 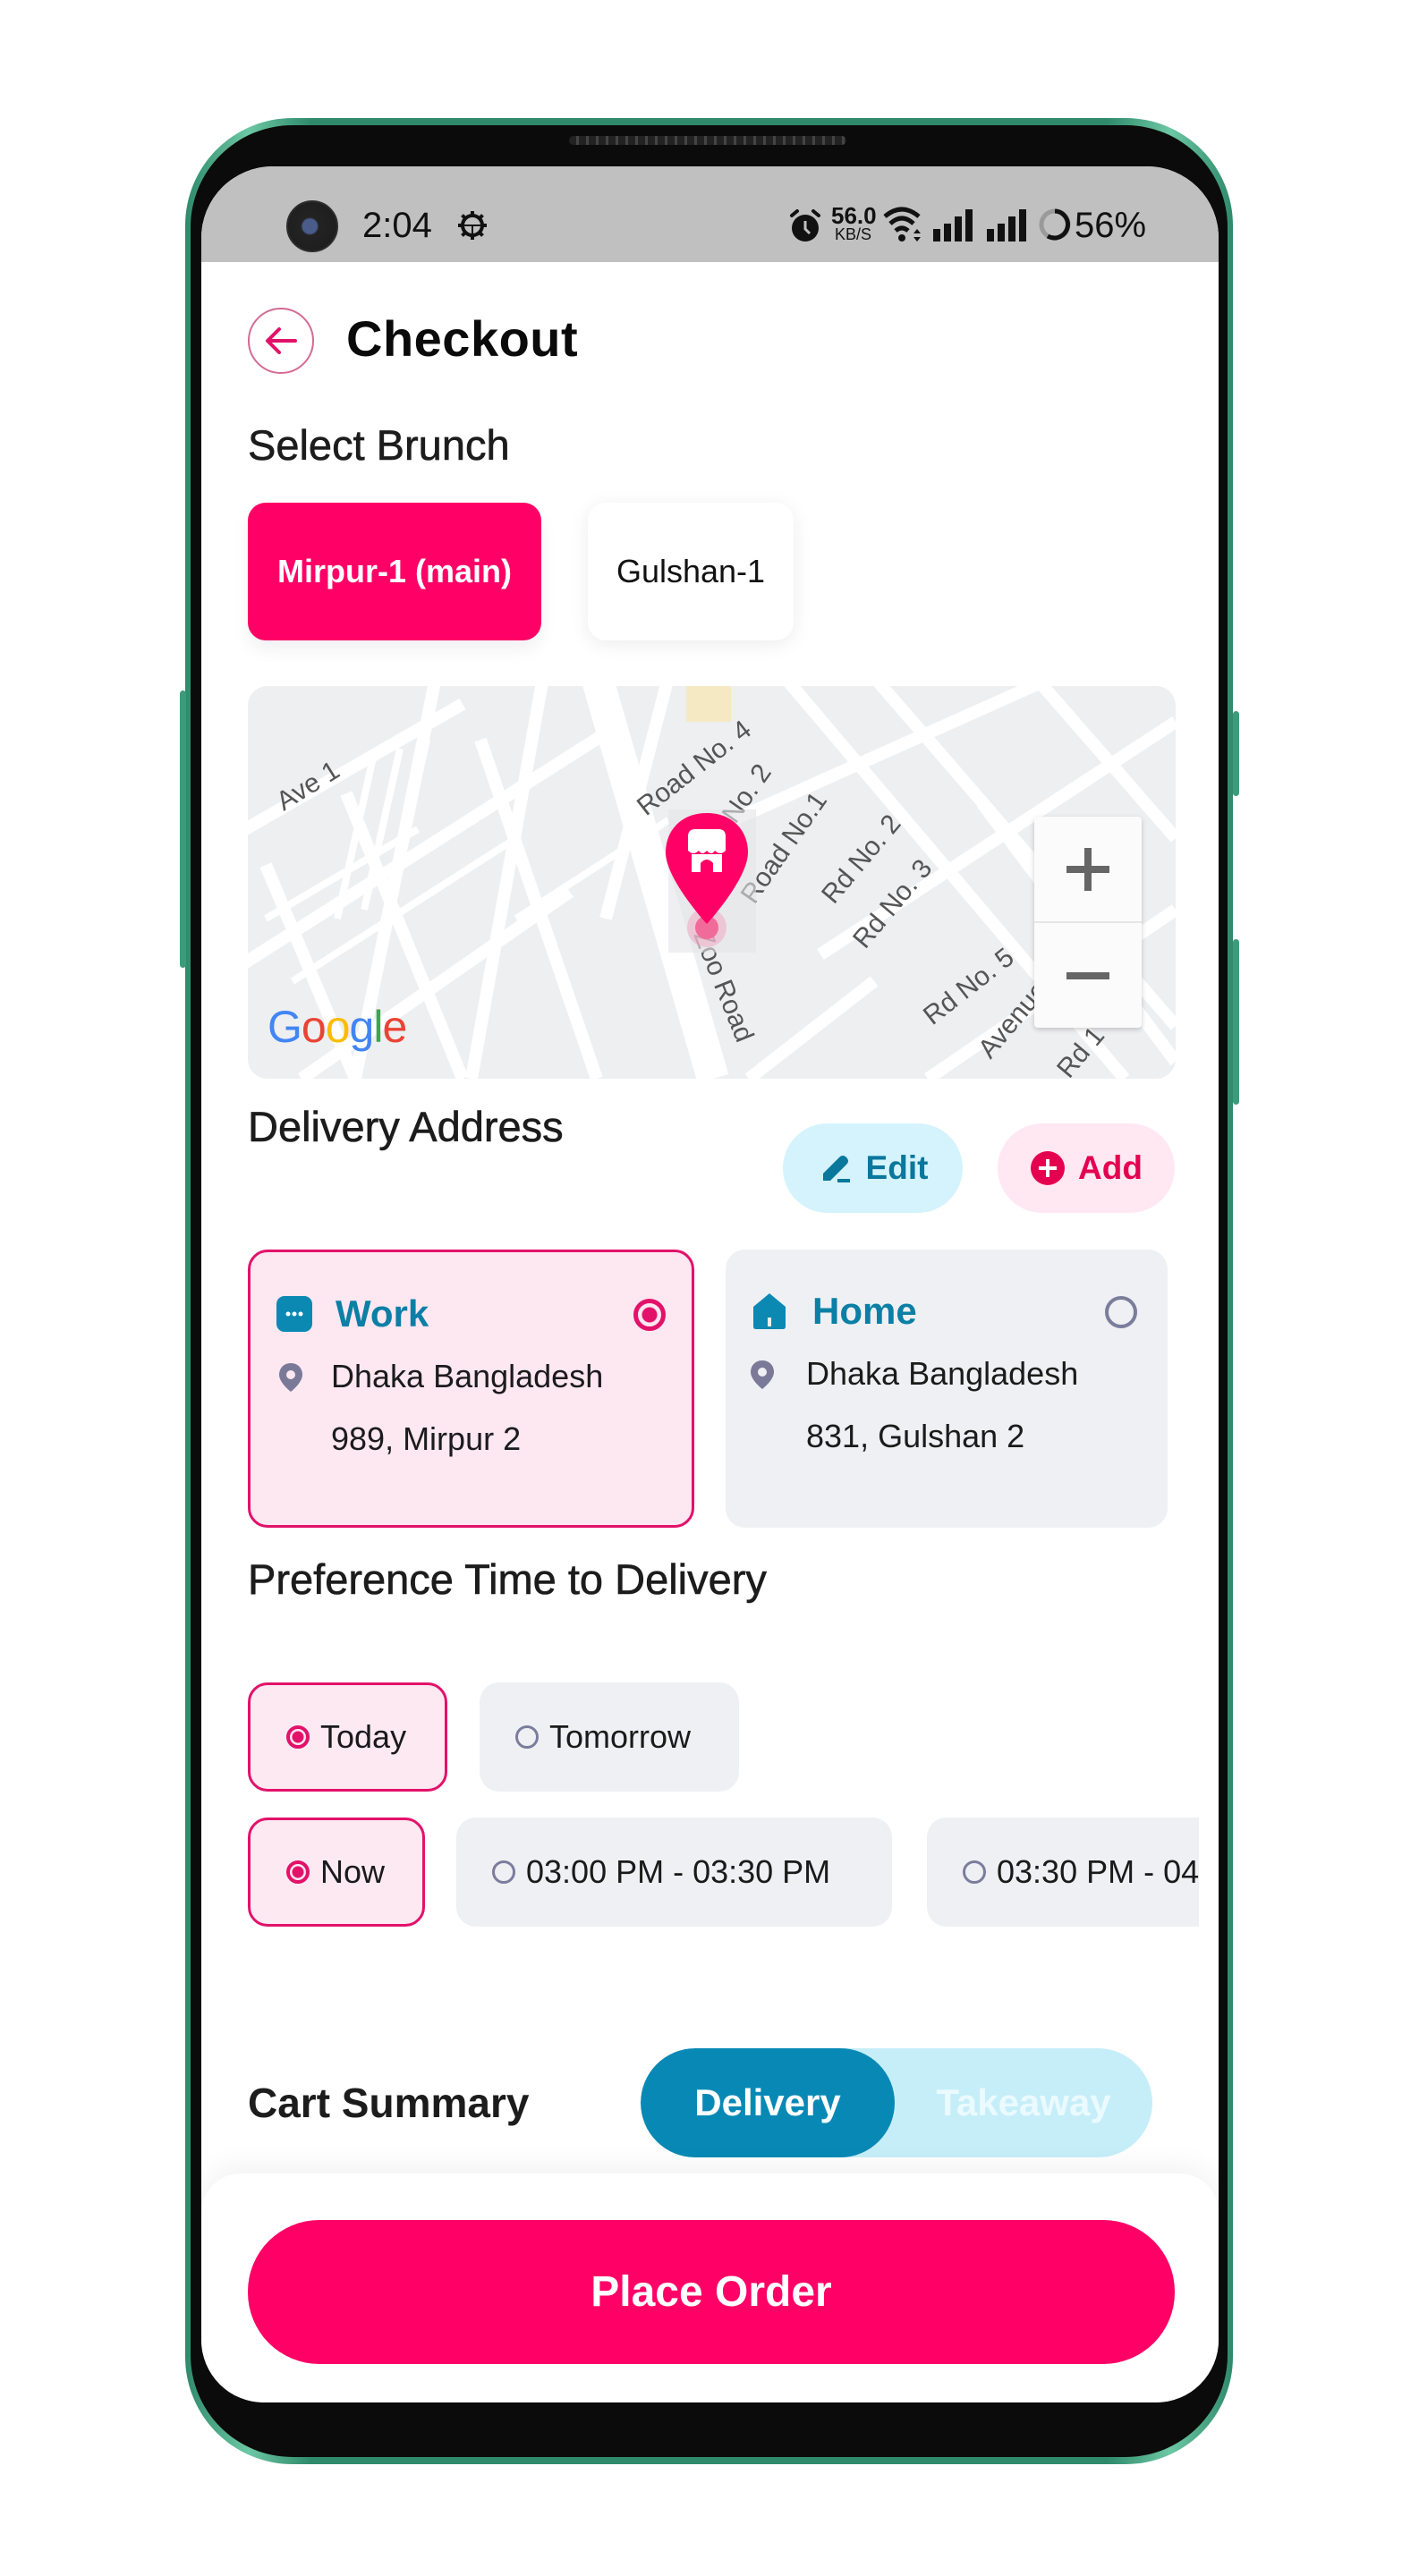 What do you see at coordinates (1121, 1312) in the screenshot?
I see `address-radio-unselected` at bounding box center [1121, 1312].